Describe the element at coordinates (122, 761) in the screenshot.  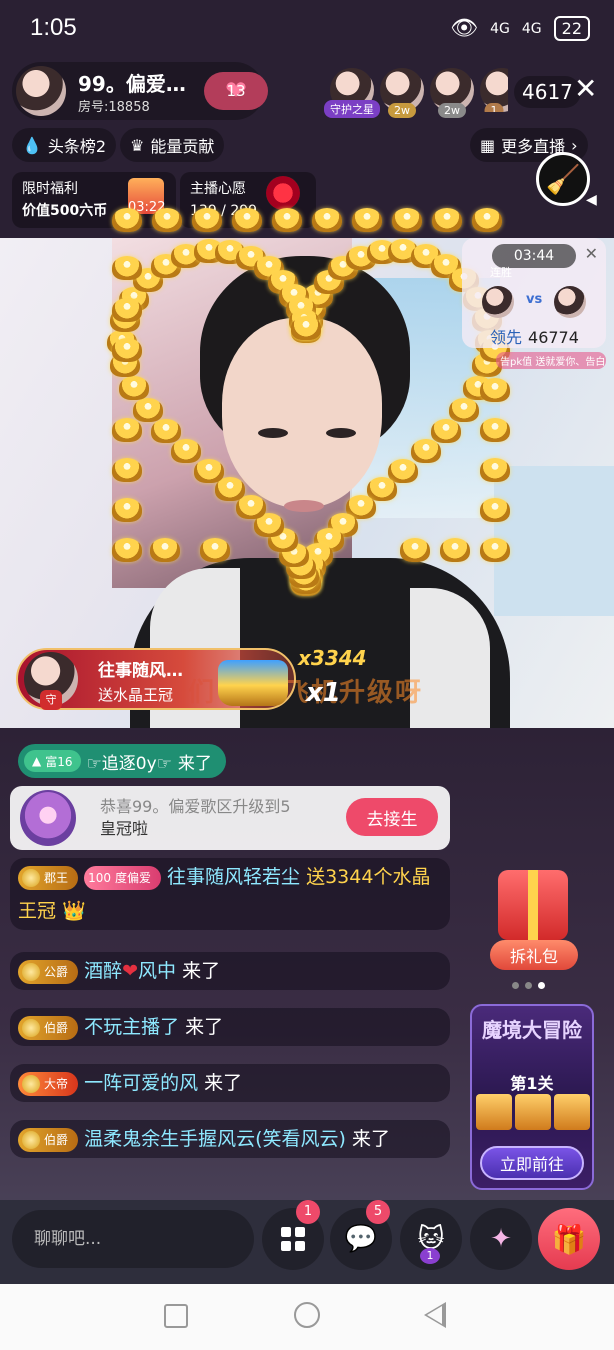
I see `enter-notice: ▲ 富16 ☞追逐0y☞ 来了` at that location.